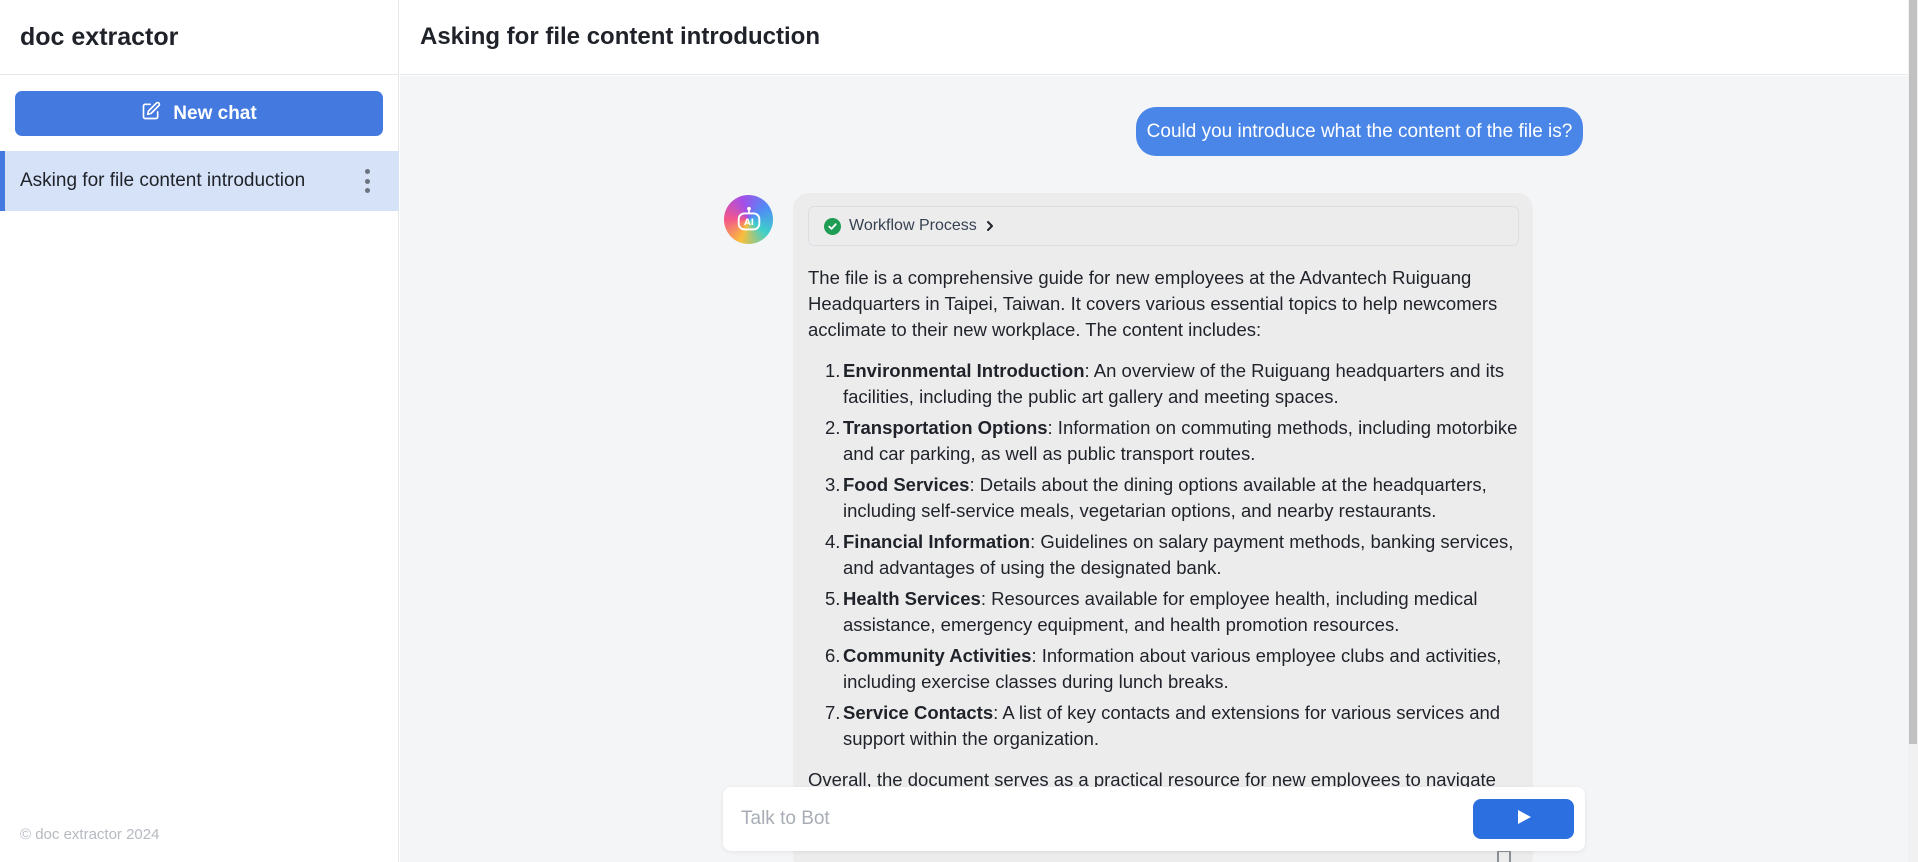  I want to click on edit-icon, so click(151, 114).